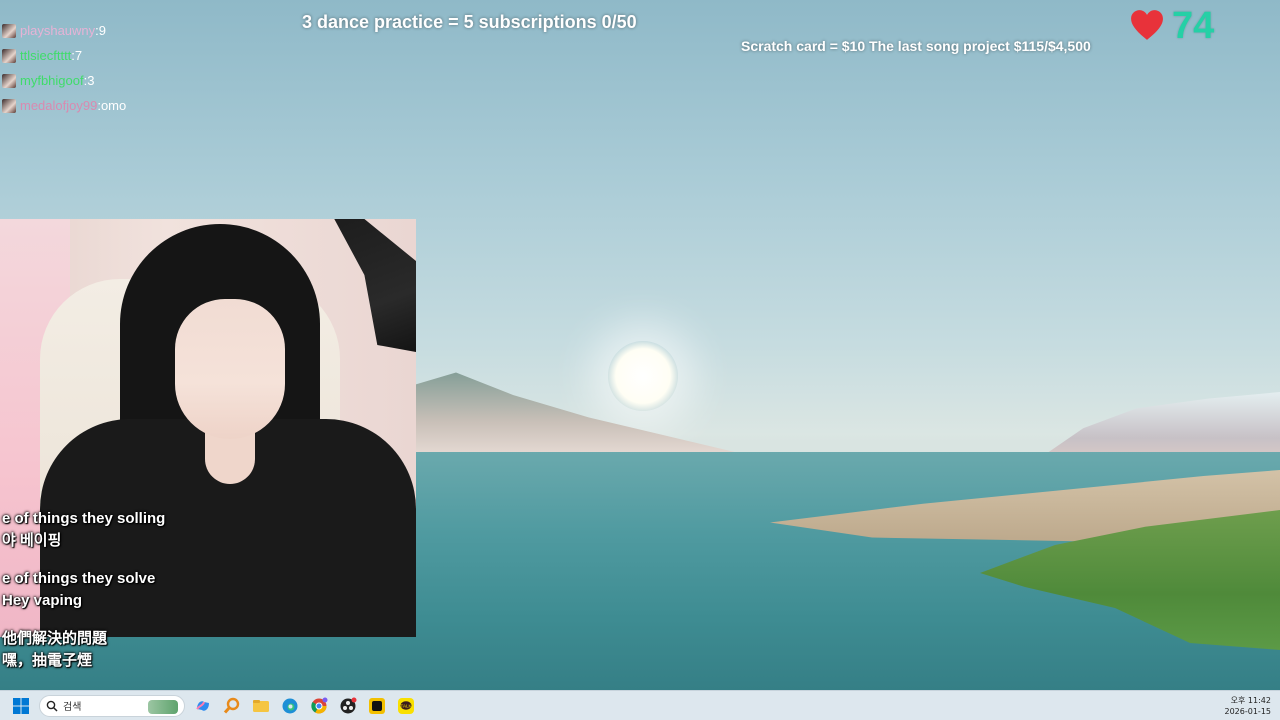 This screenshot has height=720, width=1280. What do you see at coordinates (1250, 700) in the screenshot?
I see `clock-time: 오후 11:42` at bounding box center [1250, 700].